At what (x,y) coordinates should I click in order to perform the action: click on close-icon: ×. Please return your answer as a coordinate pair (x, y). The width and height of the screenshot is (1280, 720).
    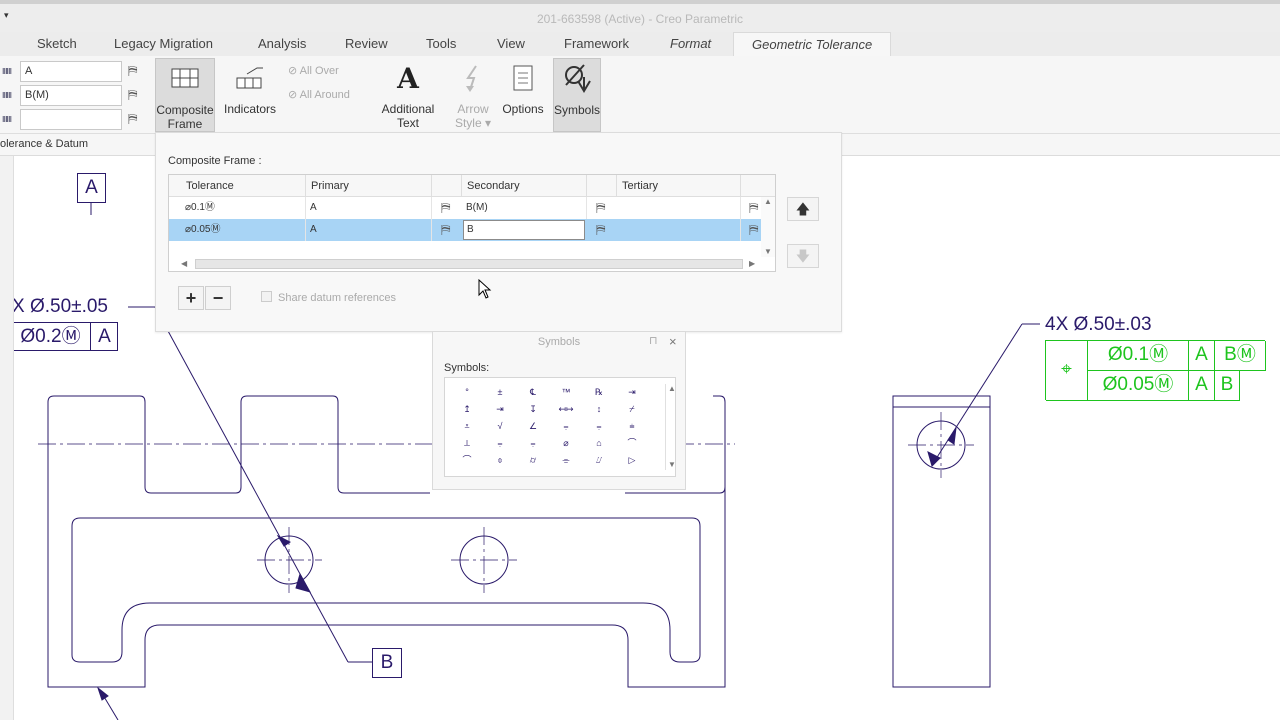
    Looking at the image, I should click on (673, 341).